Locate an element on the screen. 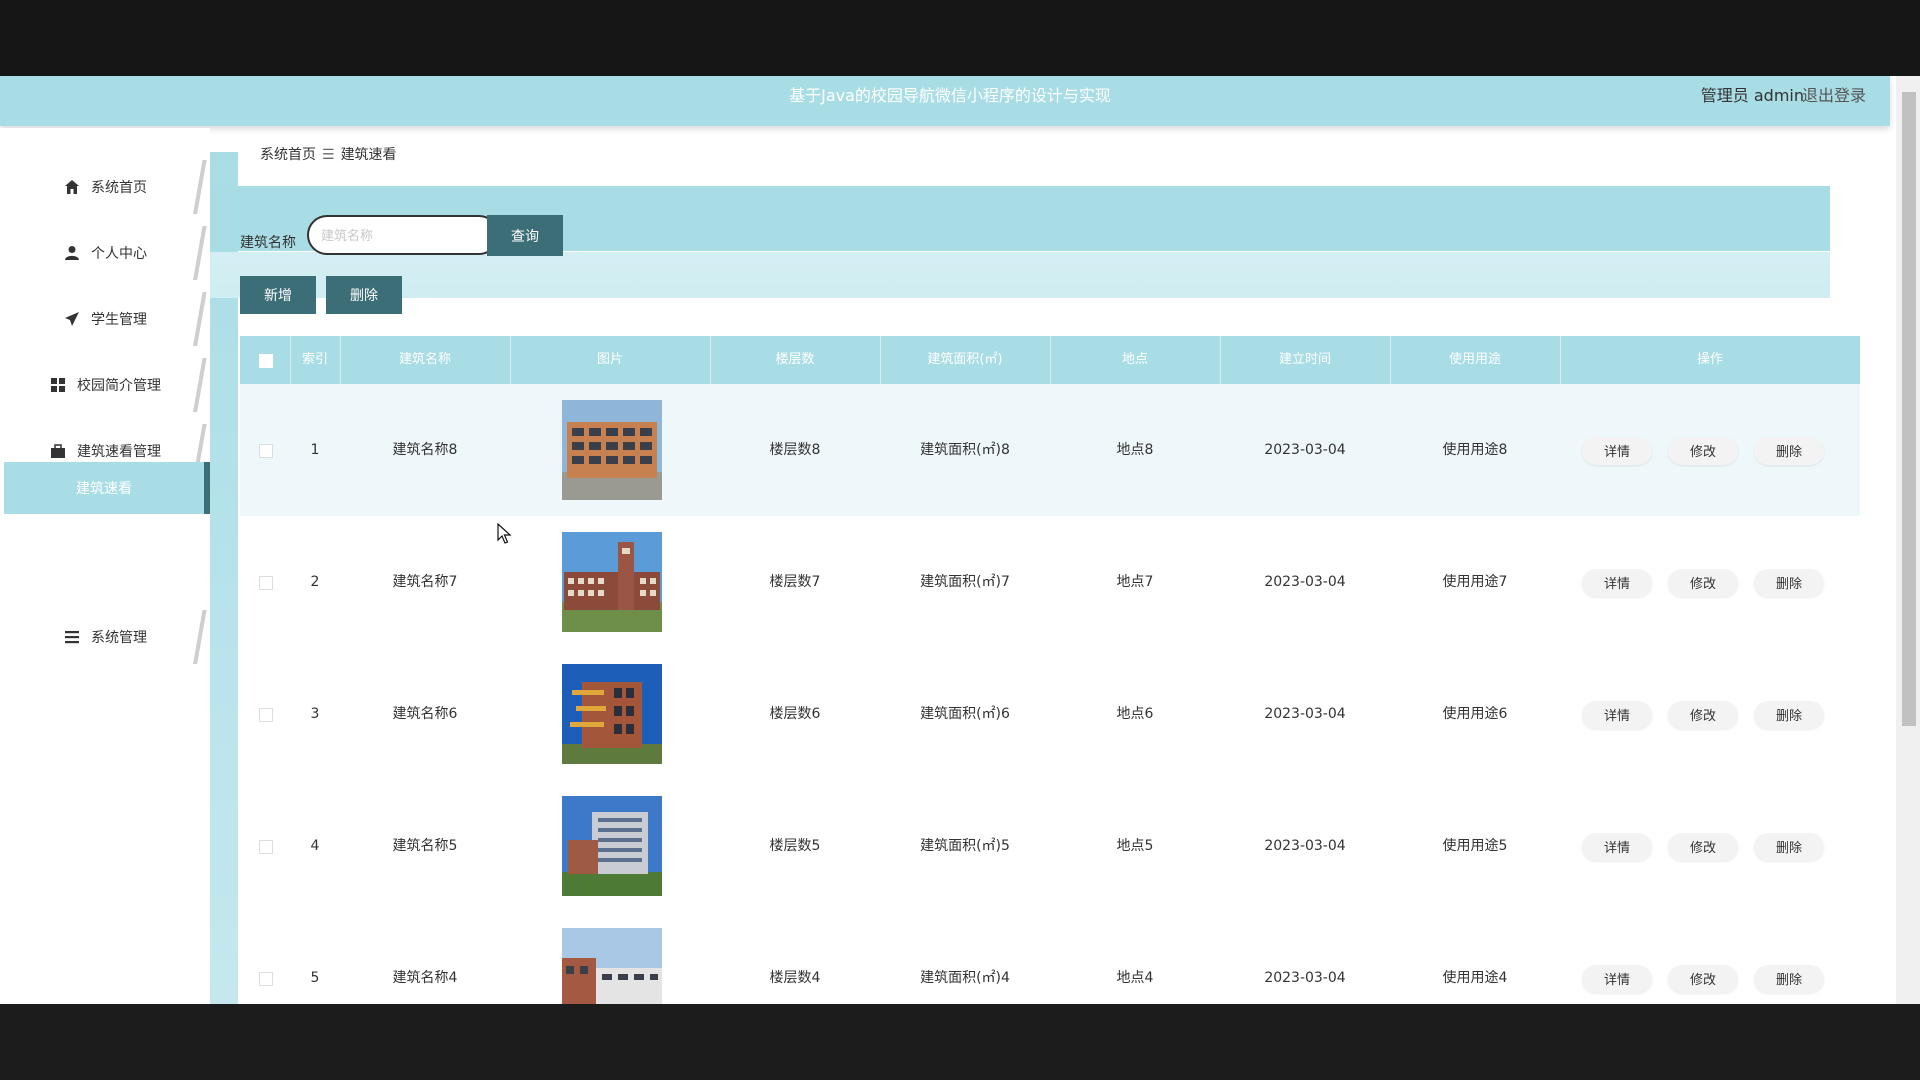 This screenshot has width=1920, height=1080. search-input is located at coordinates (403, 235).